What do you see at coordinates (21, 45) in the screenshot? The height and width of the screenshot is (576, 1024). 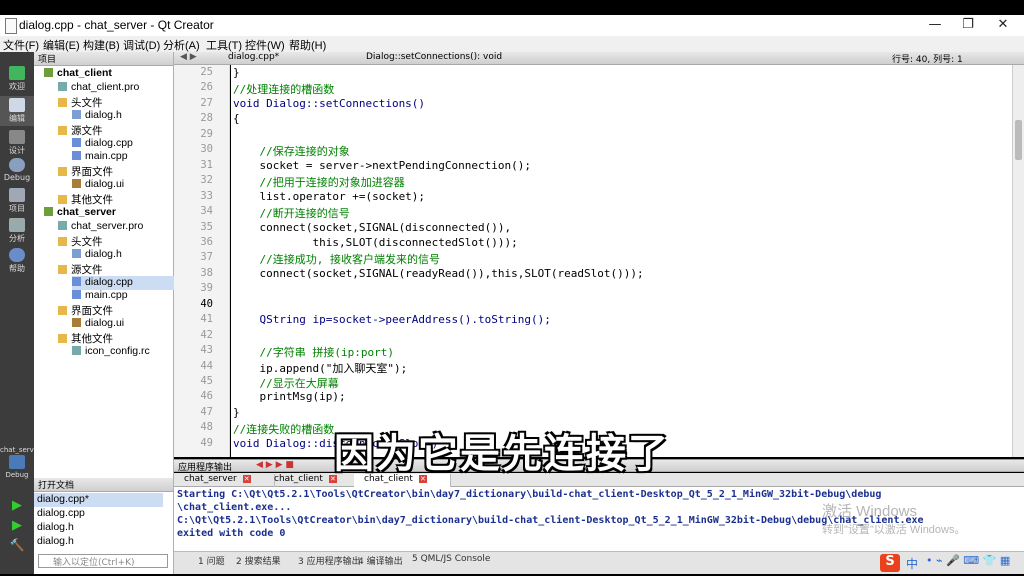 I see `menu-file: 文件(F)` at bounding box center [21, 45].